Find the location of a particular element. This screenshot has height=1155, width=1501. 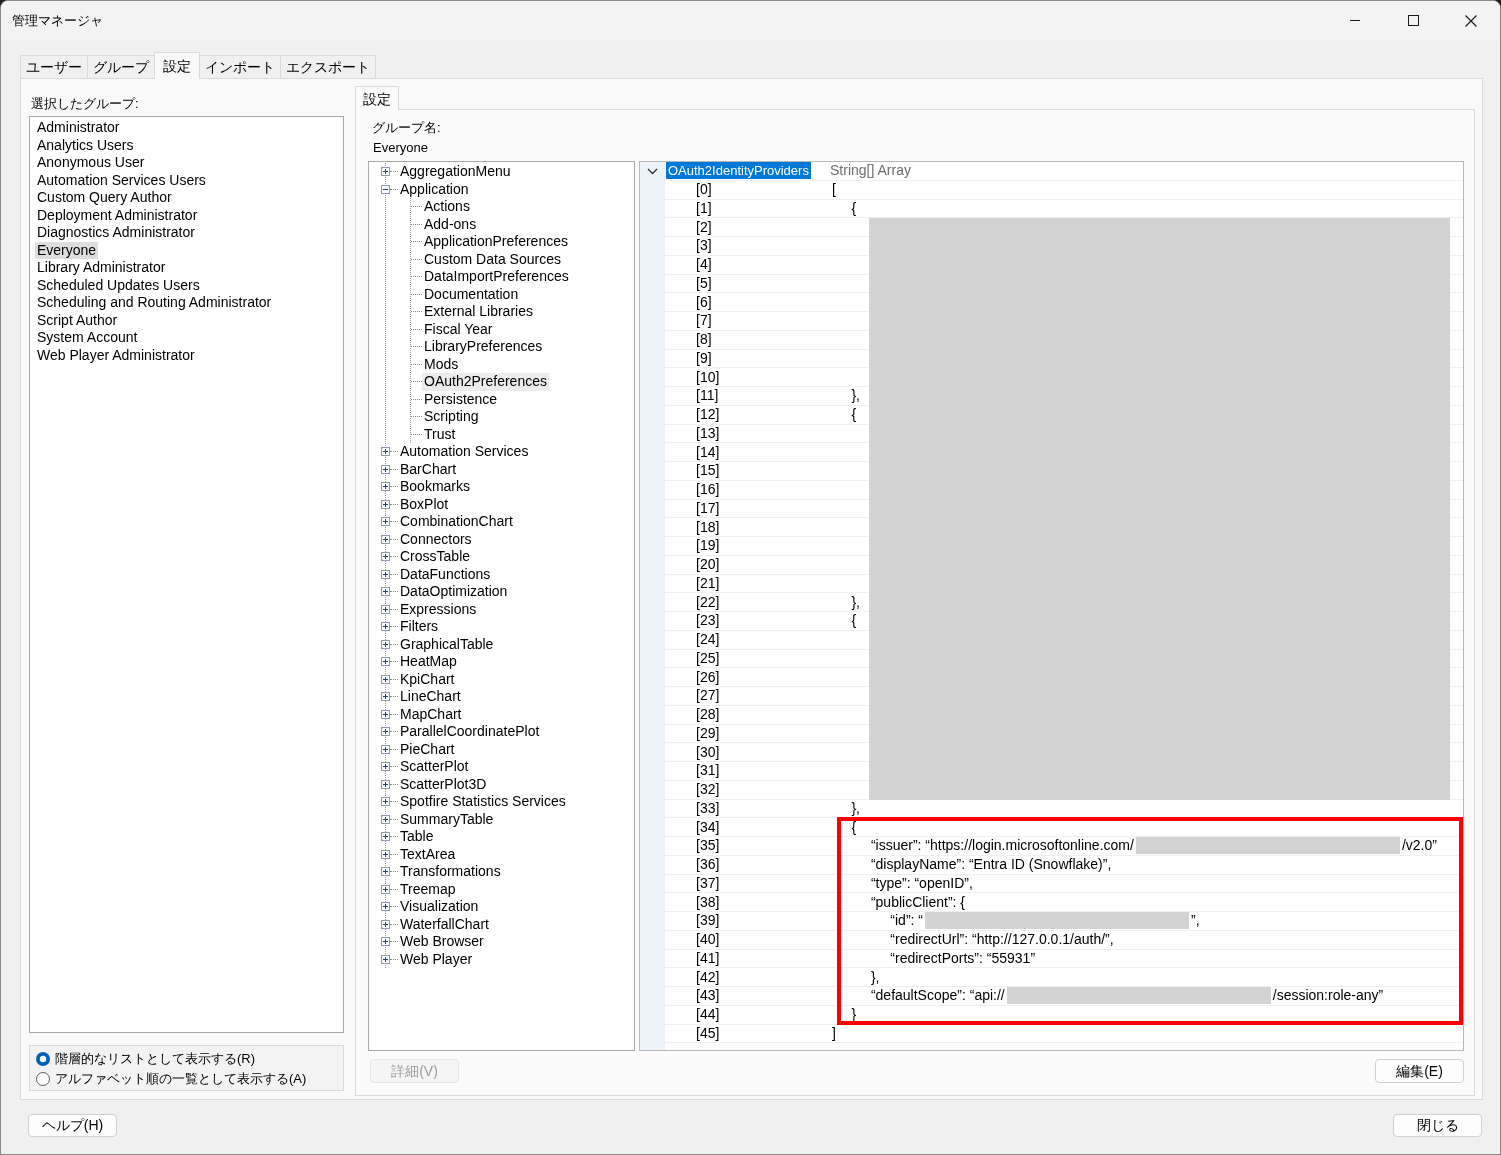

group-list-item: Scheduling and Routing Administrator is located at coordinates (154, 303).